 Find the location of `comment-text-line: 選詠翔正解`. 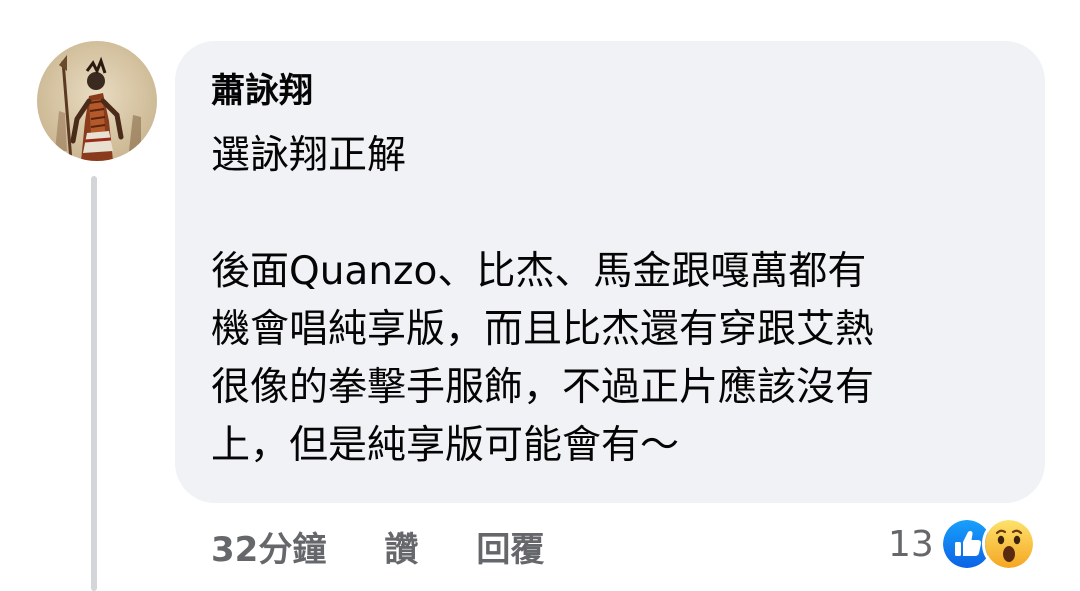

comment-text-line: 選詠翔正解 is located at coordinates (309, 155).